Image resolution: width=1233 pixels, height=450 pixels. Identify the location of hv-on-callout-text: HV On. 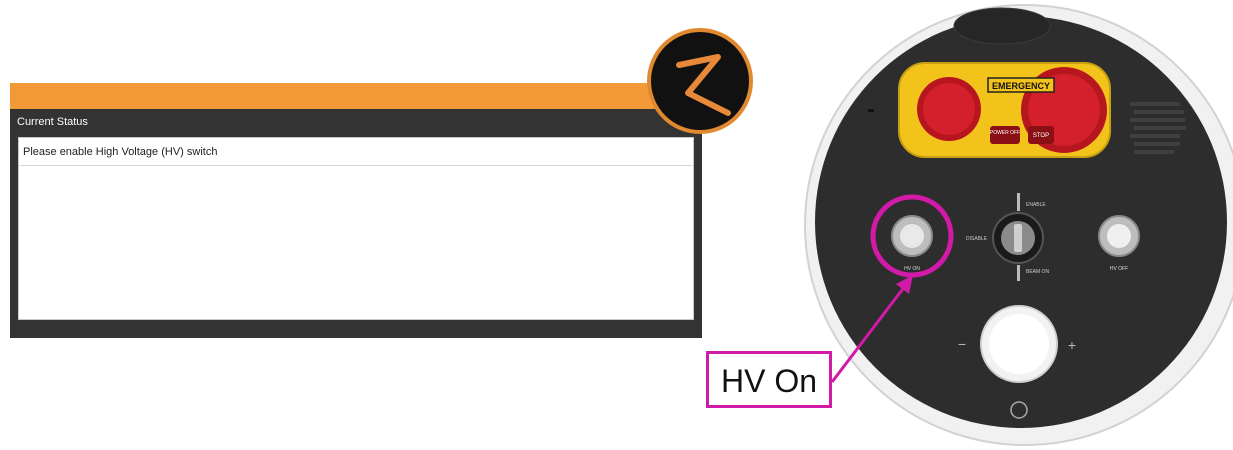
(769, 381).